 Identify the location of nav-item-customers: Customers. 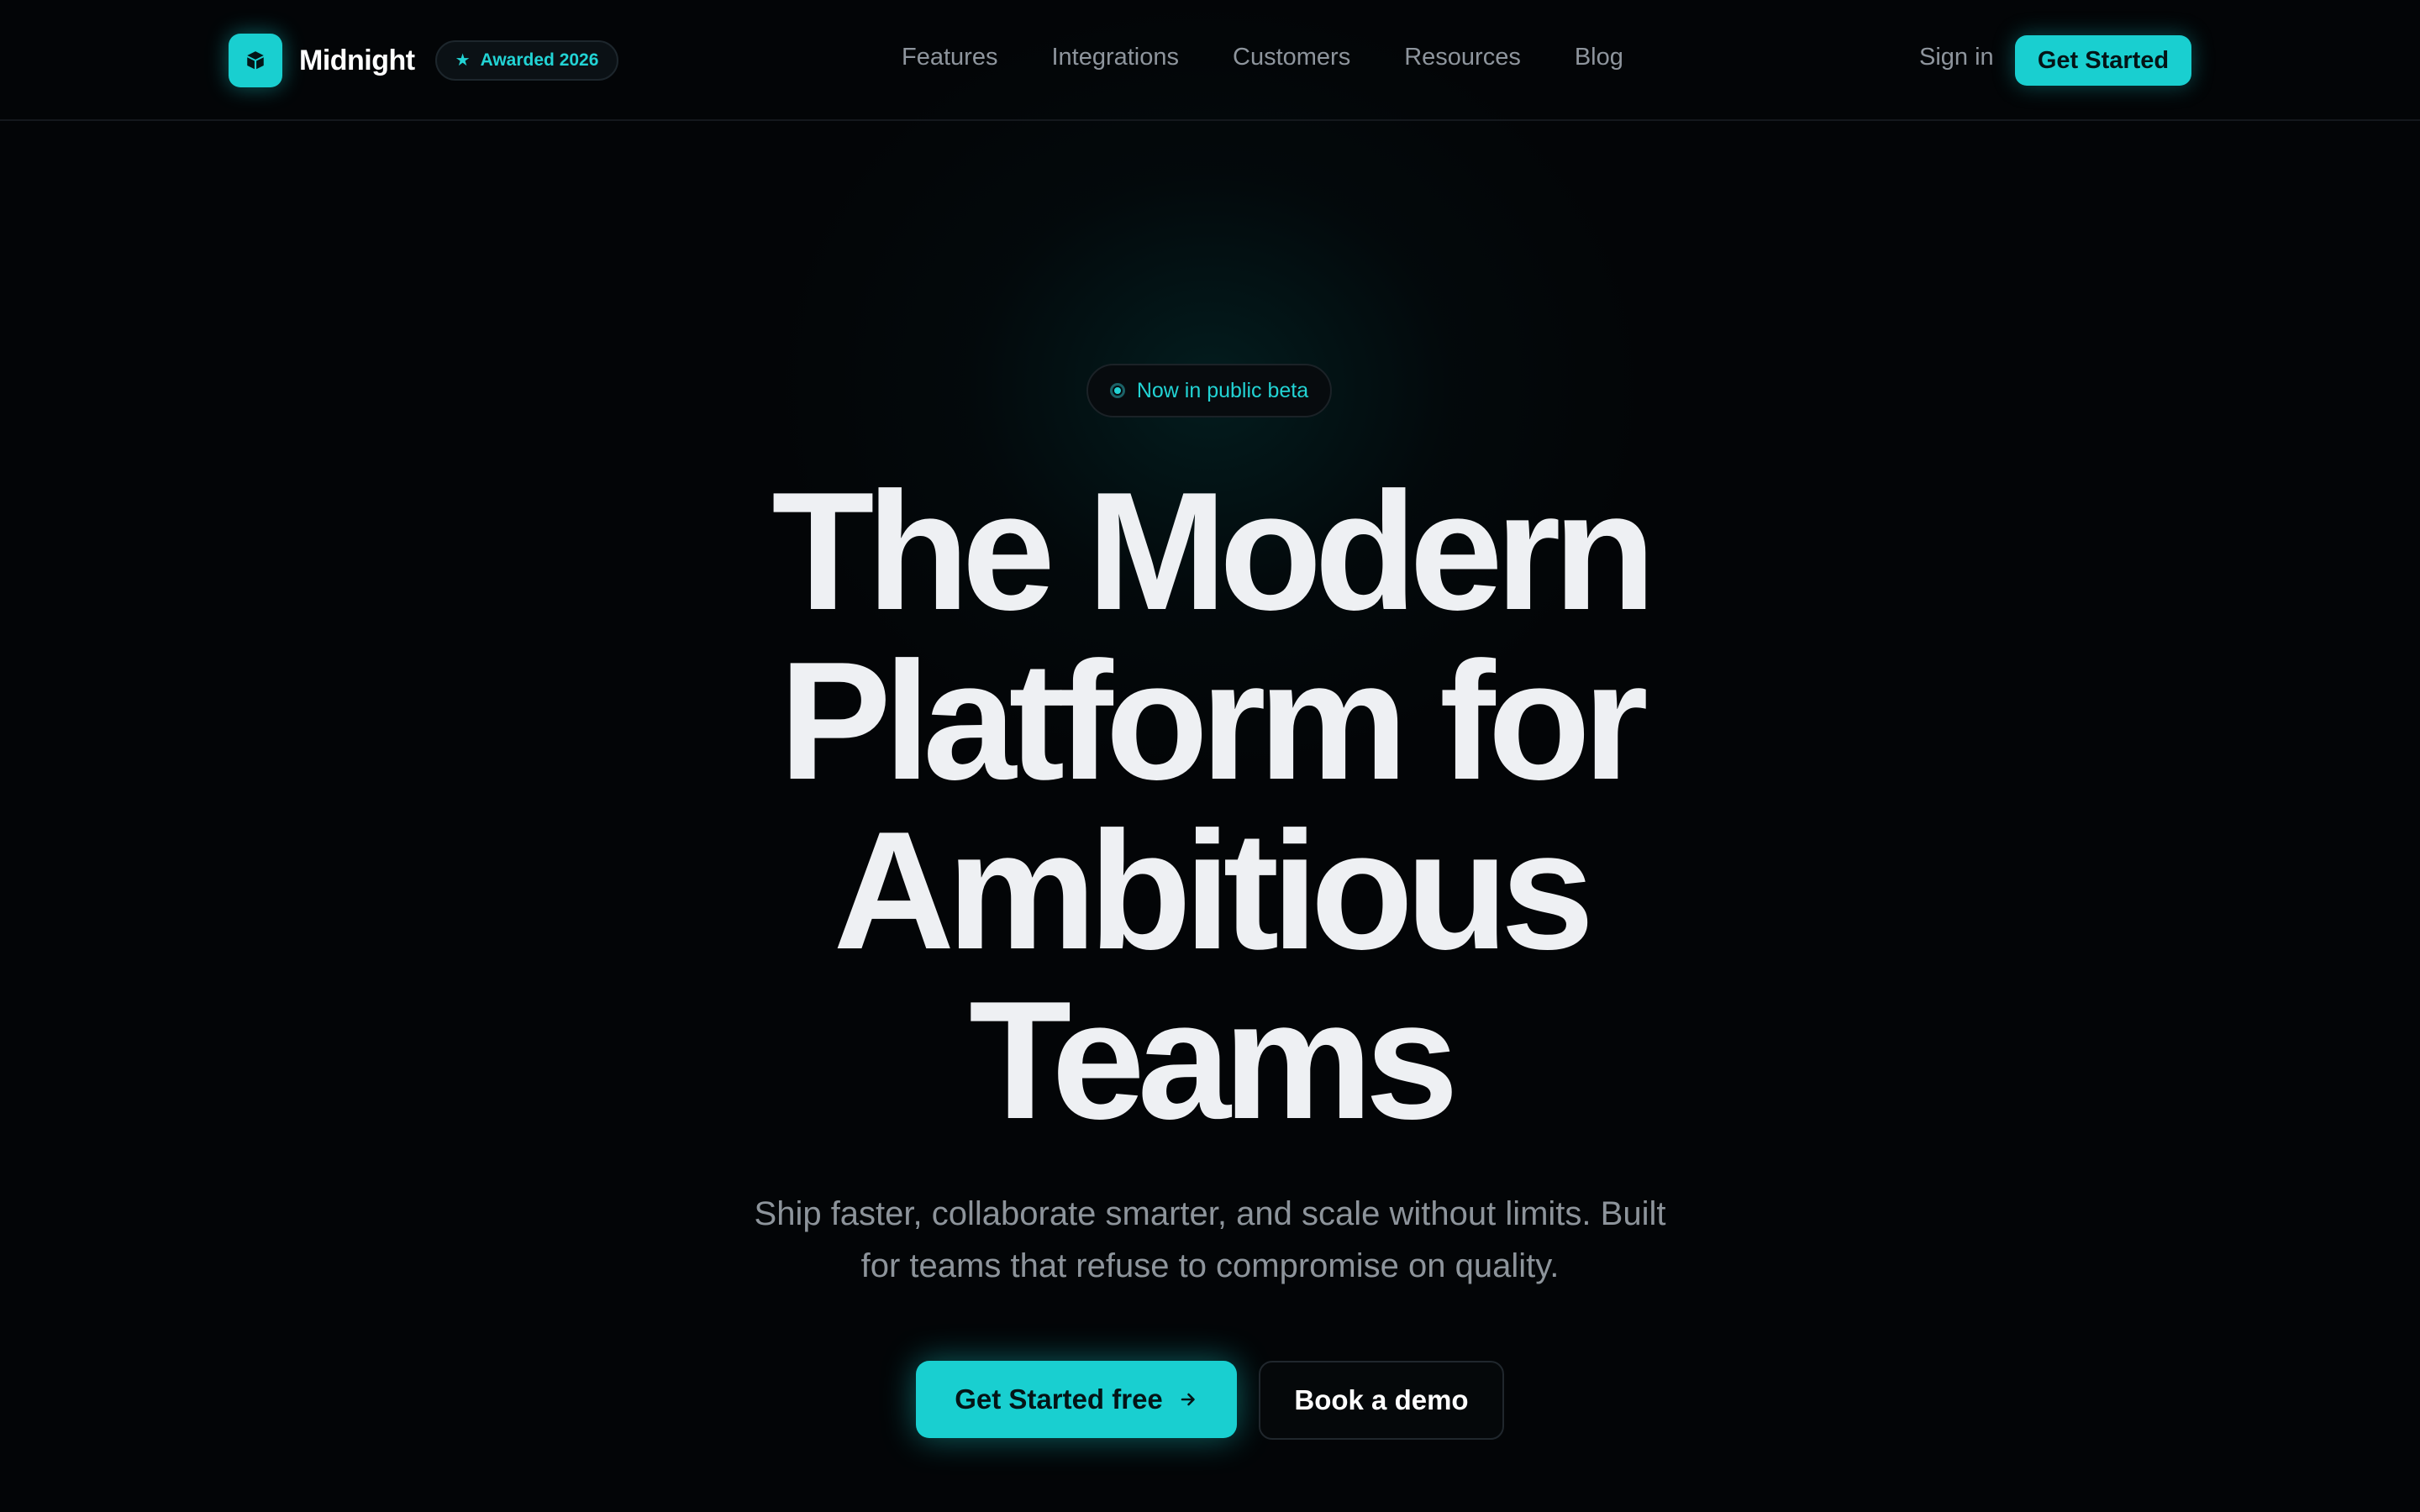
(1291, 57).